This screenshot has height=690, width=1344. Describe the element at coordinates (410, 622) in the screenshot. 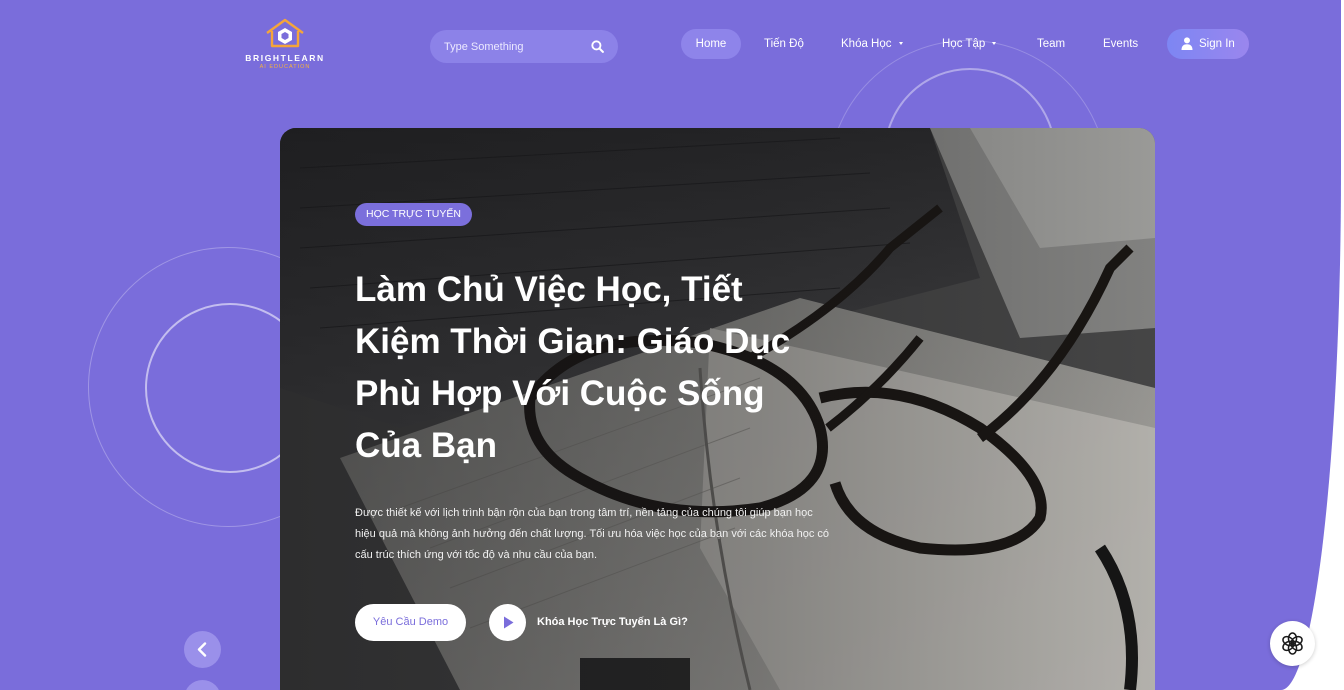

I see `request-demo-button: Yêu Cầu Demo` at that location.